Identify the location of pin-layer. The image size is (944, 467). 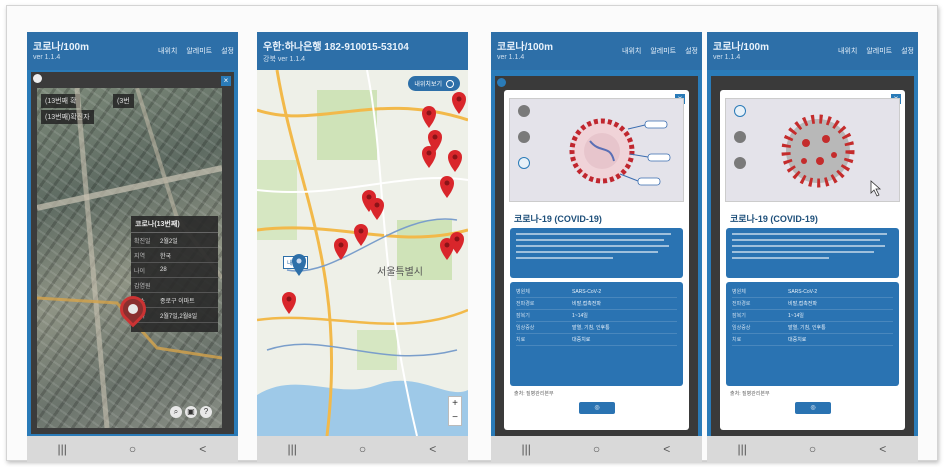
(374, 203).